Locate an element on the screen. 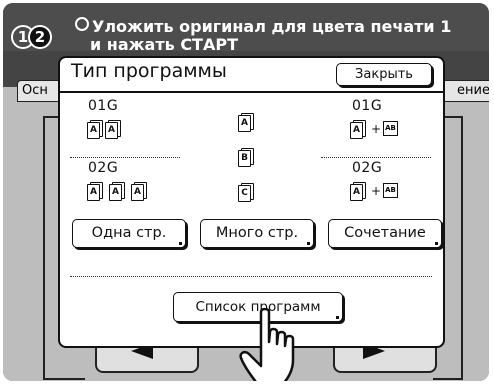 Image resolution: width=494 pixels, height=387 pixels. close-button-label: Закрыть is located at coordinates (384, 74).